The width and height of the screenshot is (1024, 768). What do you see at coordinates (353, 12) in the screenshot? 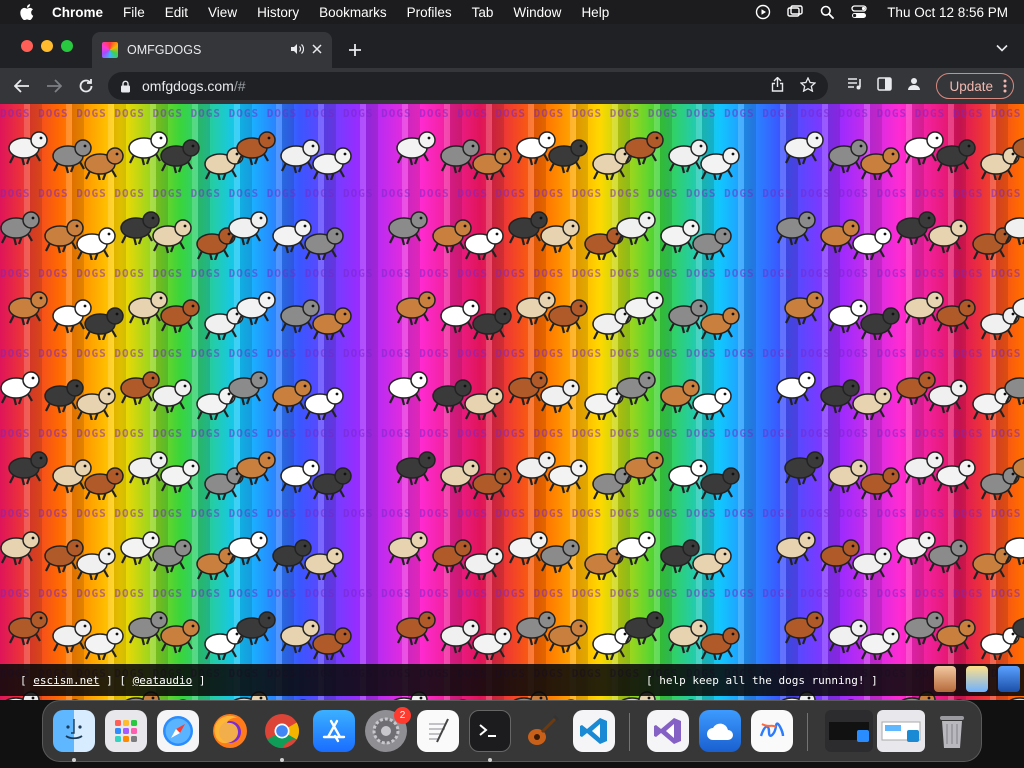
I see `menu-bookmarks: Bookmarks` at bounding box center [353, 12].